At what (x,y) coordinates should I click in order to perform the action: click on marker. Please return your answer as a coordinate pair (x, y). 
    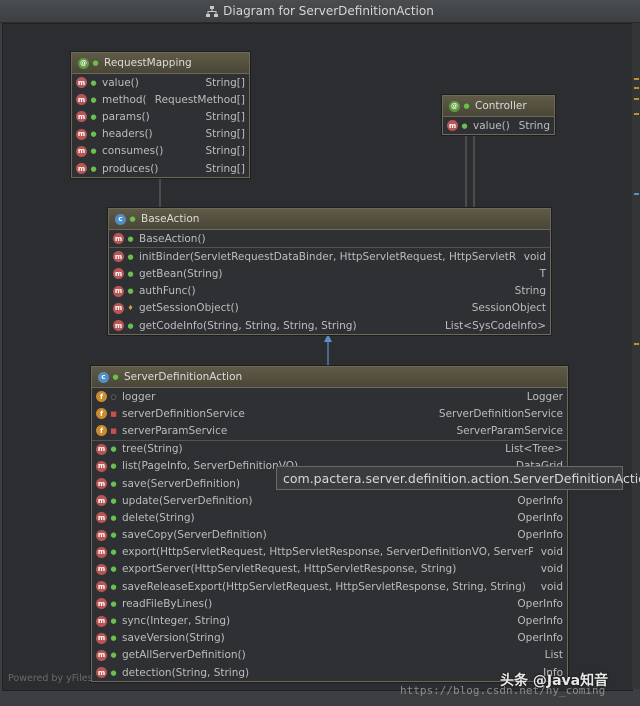
    Looking at the image, I should click on (636, 114).